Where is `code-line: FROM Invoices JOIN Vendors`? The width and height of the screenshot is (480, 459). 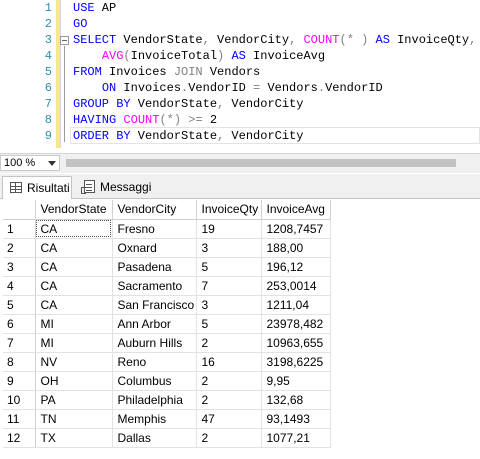
code-line: FROM Invoices JOIN Vendors is located at coordinates (274, 72).